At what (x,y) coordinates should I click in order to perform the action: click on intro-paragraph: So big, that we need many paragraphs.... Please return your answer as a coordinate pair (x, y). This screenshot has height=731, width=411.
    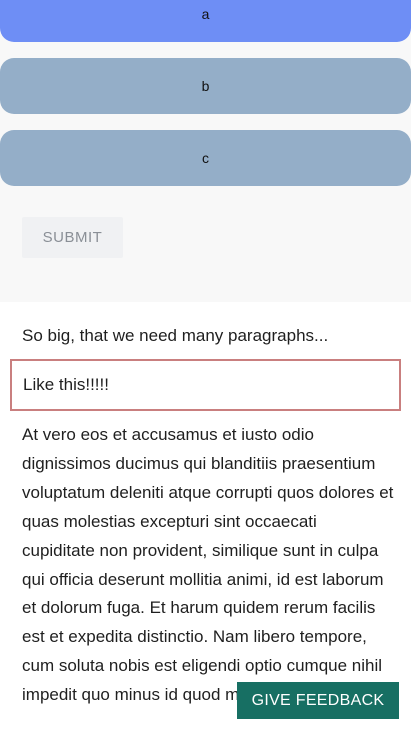
    Looking at the image, I should click on (175, 335).